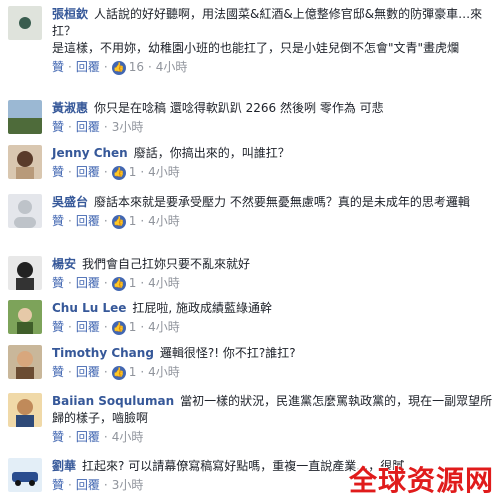 This screenshot has height=499, width=498. What do you see at coordinates (227, 353) in the screenshot?
I see `comment-text: 邏輯很怪?! 你不扛?誰扛?` at bounding box center [227, 353].